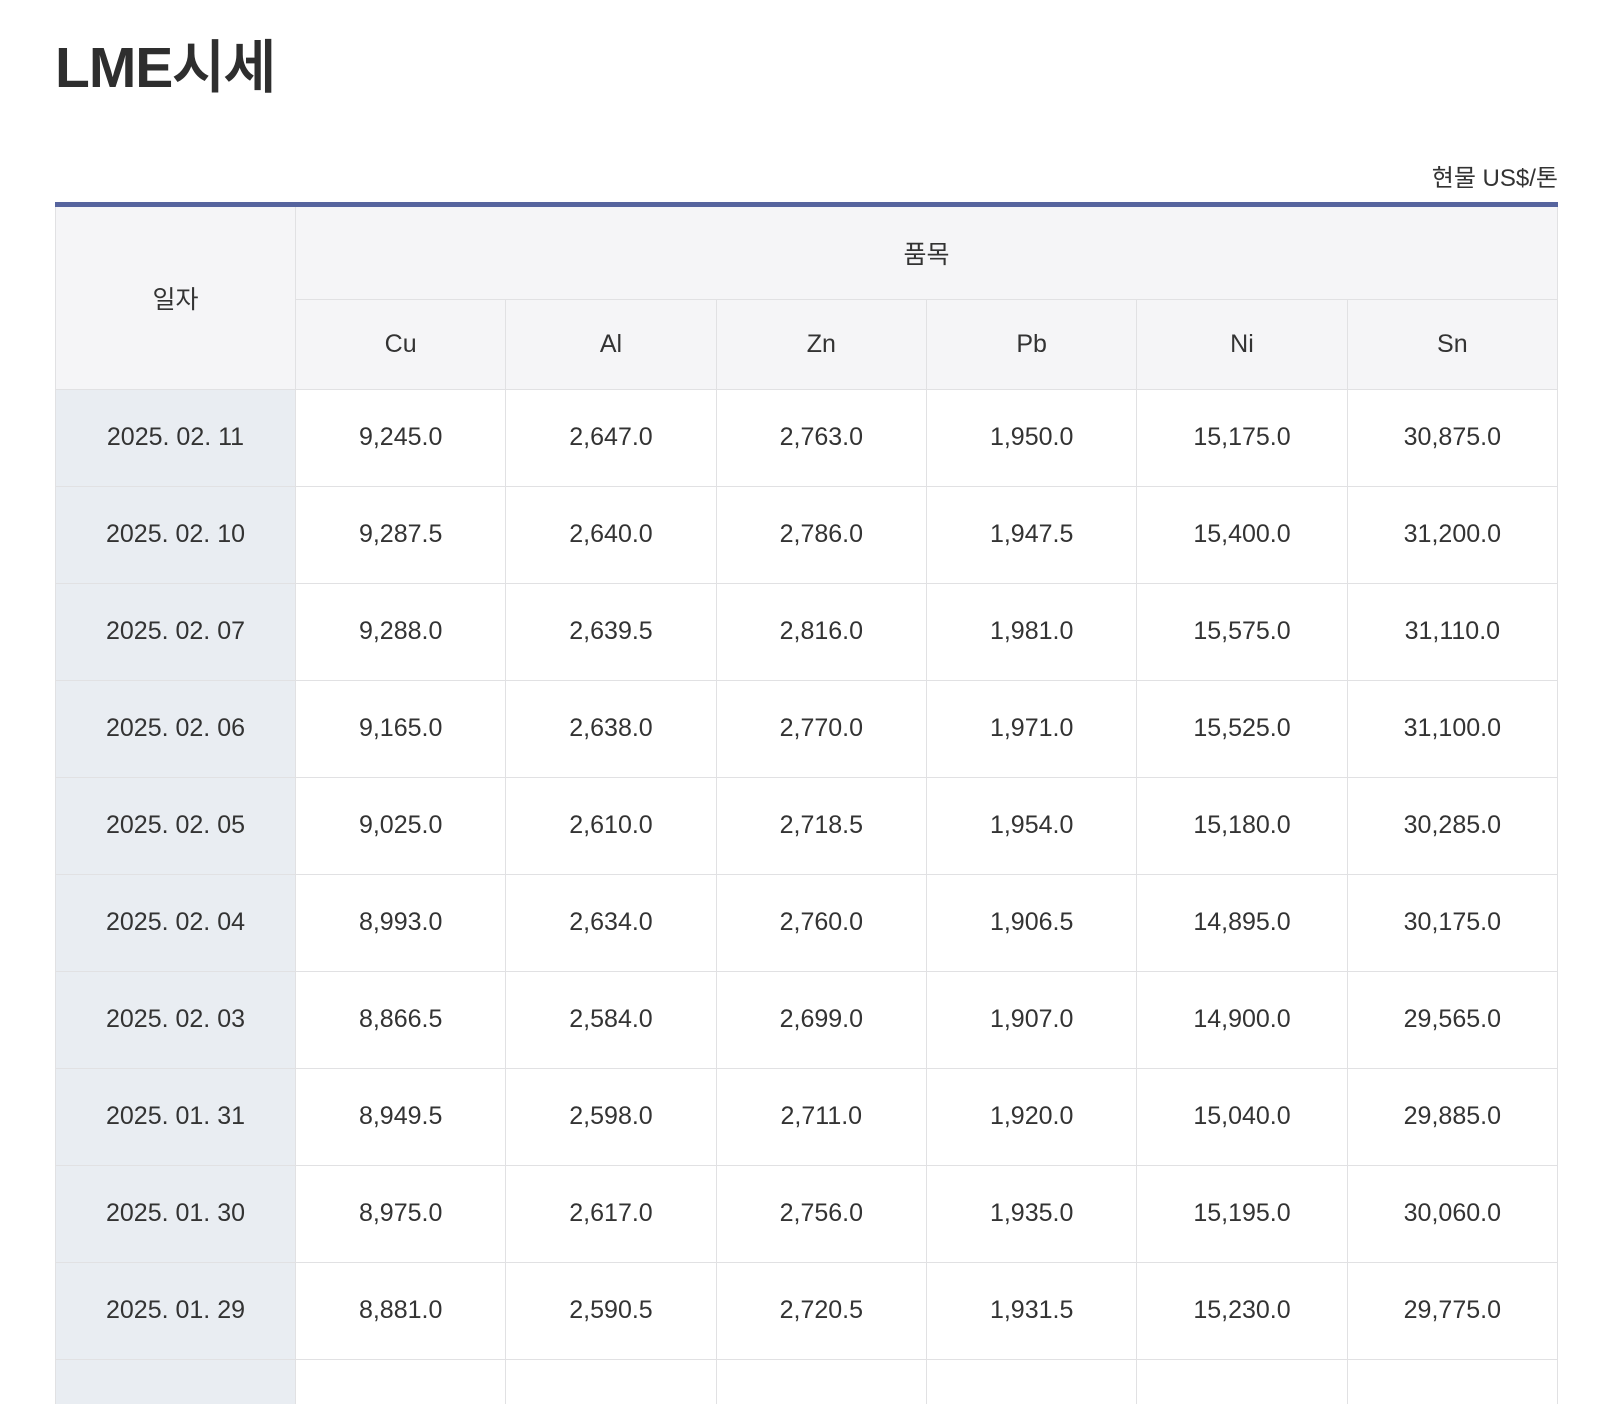 The width and height of the screenshot is (1615, 1404). What do you see at coordinates (1242, 631) in the screenshot?
I see `value-cell-ni: 15,575.0` at bounding box center [1242, 631].